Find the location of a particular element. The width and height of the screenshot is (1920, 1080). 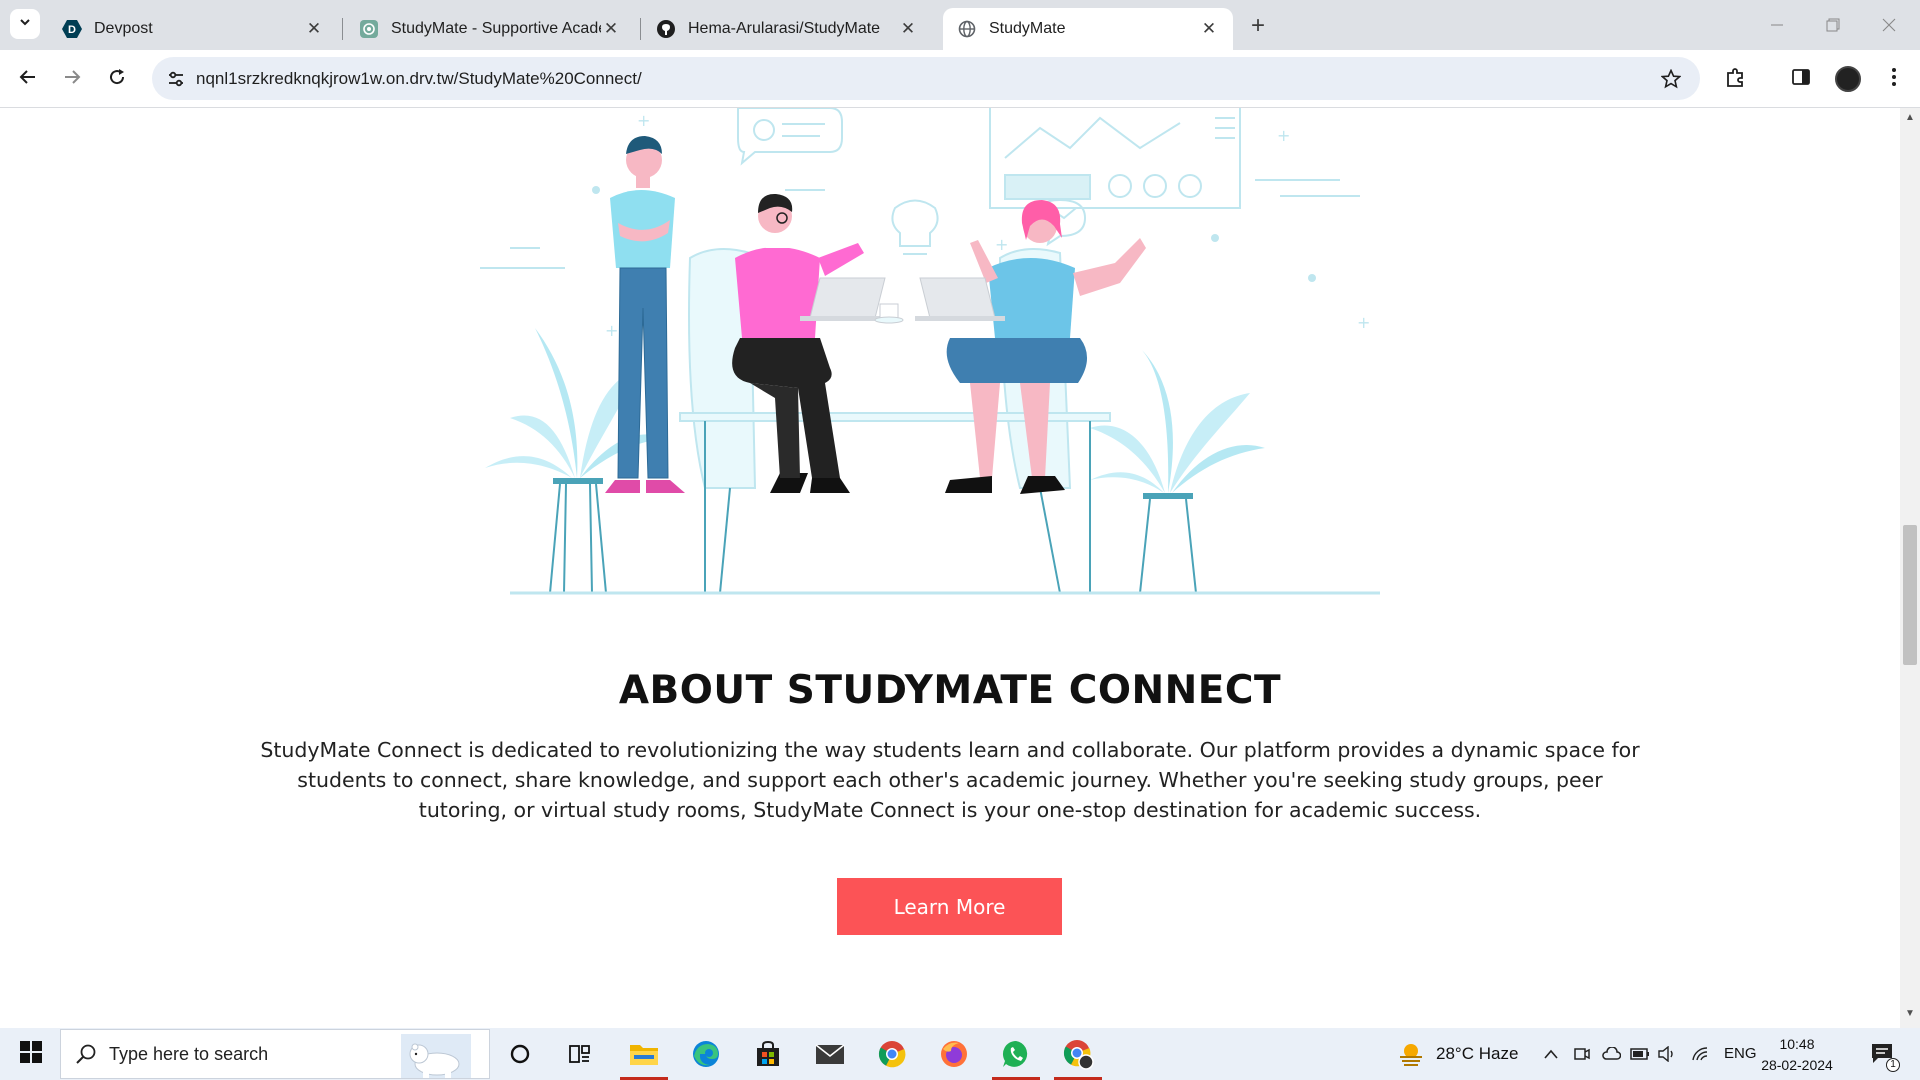

onedrive-cloud-icon is located at coordinates (1611, 1054).